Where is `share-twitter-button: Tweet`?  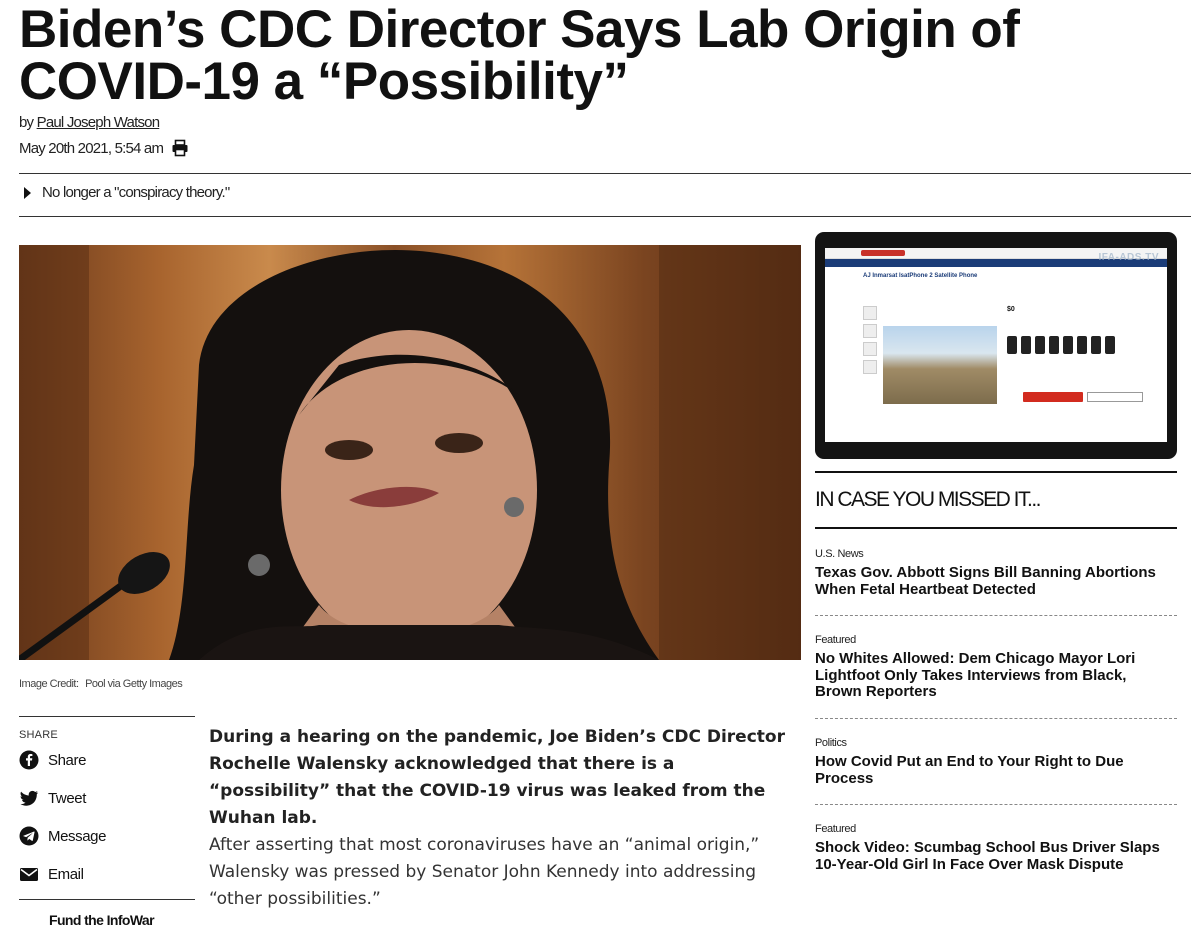
share-twitter-button: Tweet is located at coordinates (107, 798).